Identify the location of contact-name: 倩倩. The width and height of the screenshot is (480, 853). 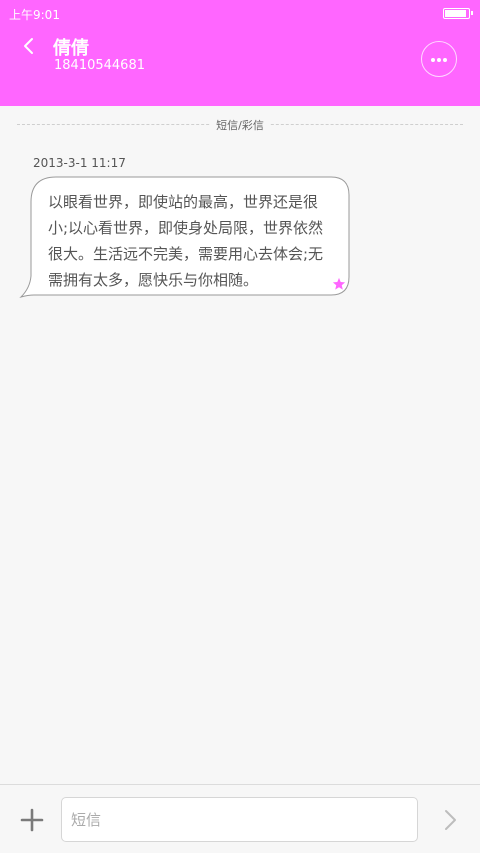
(71, 48).